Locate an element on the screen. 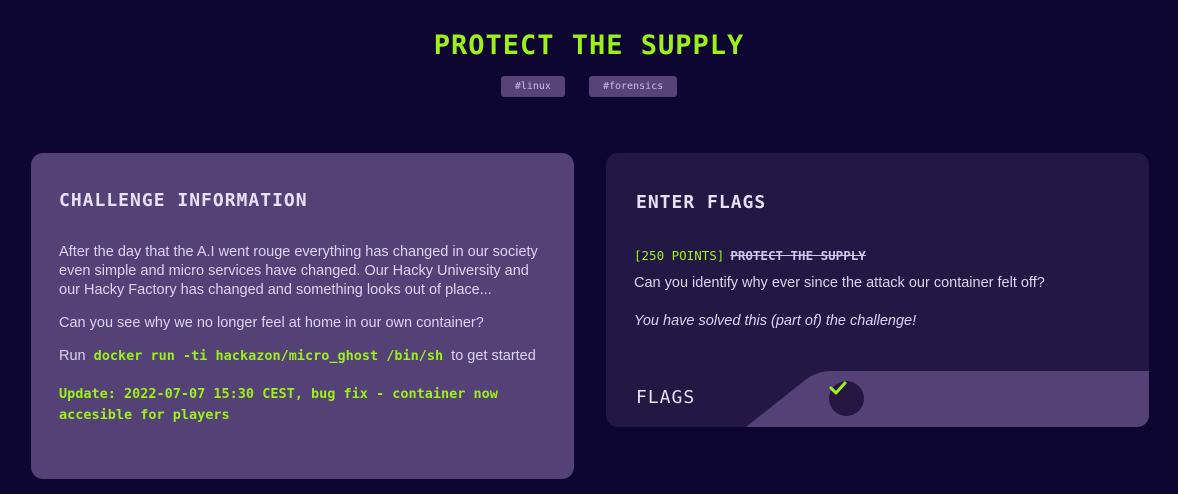 The height and width of the screenshot is (494, 1178). page-title: PROTECT THE SUPPLY is located at coordinates (589, 45).